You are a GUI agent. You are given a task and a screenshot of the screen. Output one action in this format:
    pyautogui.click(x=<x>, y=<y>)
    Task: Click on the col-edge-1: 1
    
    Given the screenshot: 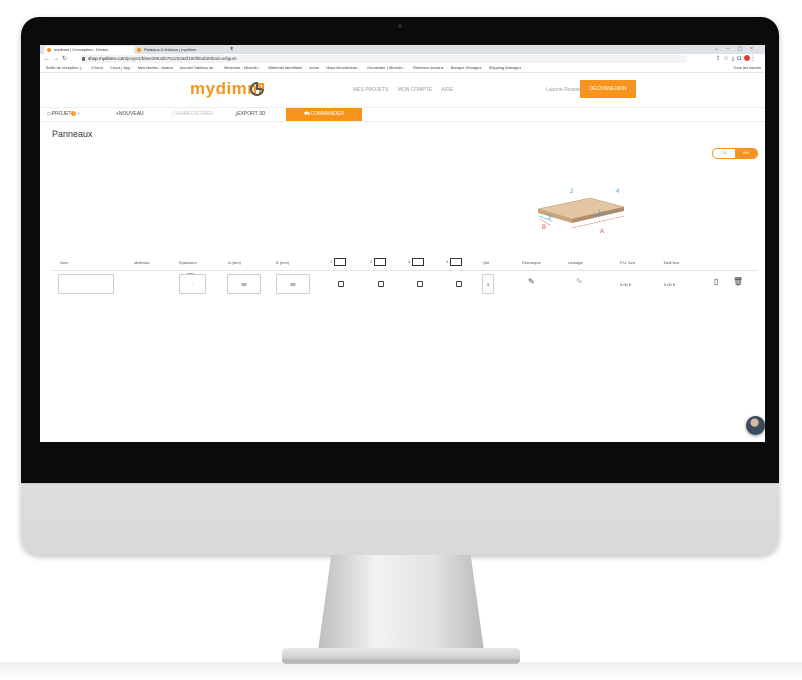 What is the action you would take?
    pyautogui.click(x=338, y=262)
    